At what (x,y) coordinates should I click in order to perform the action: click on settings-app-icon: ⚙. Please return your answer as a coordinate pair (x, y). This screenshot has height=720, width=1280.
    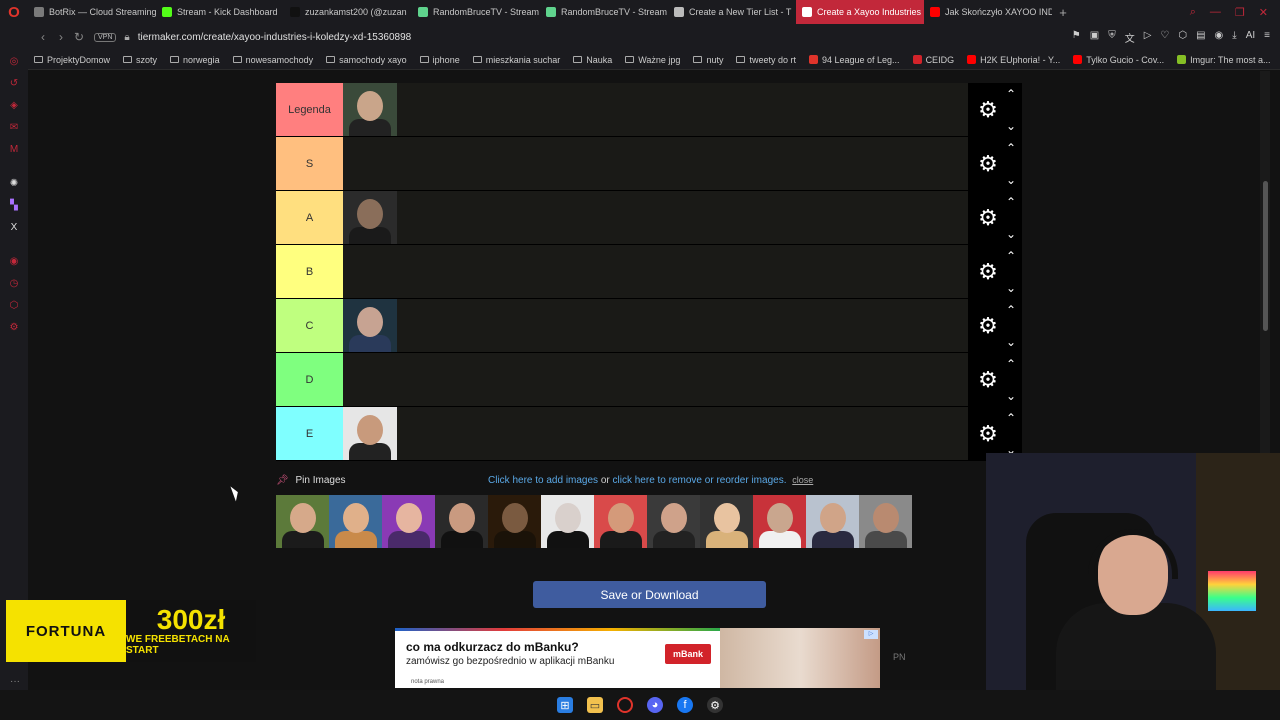
    Looking at the image, I should click on (715, 705).